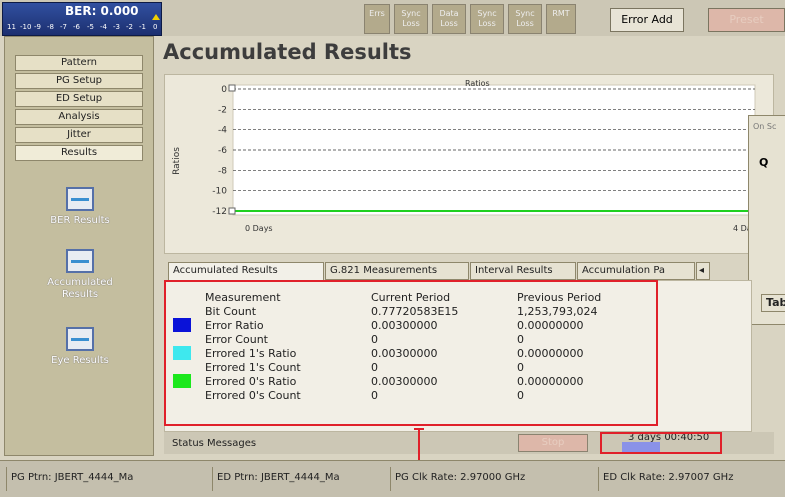 The image size is (785, 497). What do you see at coordinates (419, 429) in the screenshot?
I see `arrow-head-icon` at bounding box center [419, 429].